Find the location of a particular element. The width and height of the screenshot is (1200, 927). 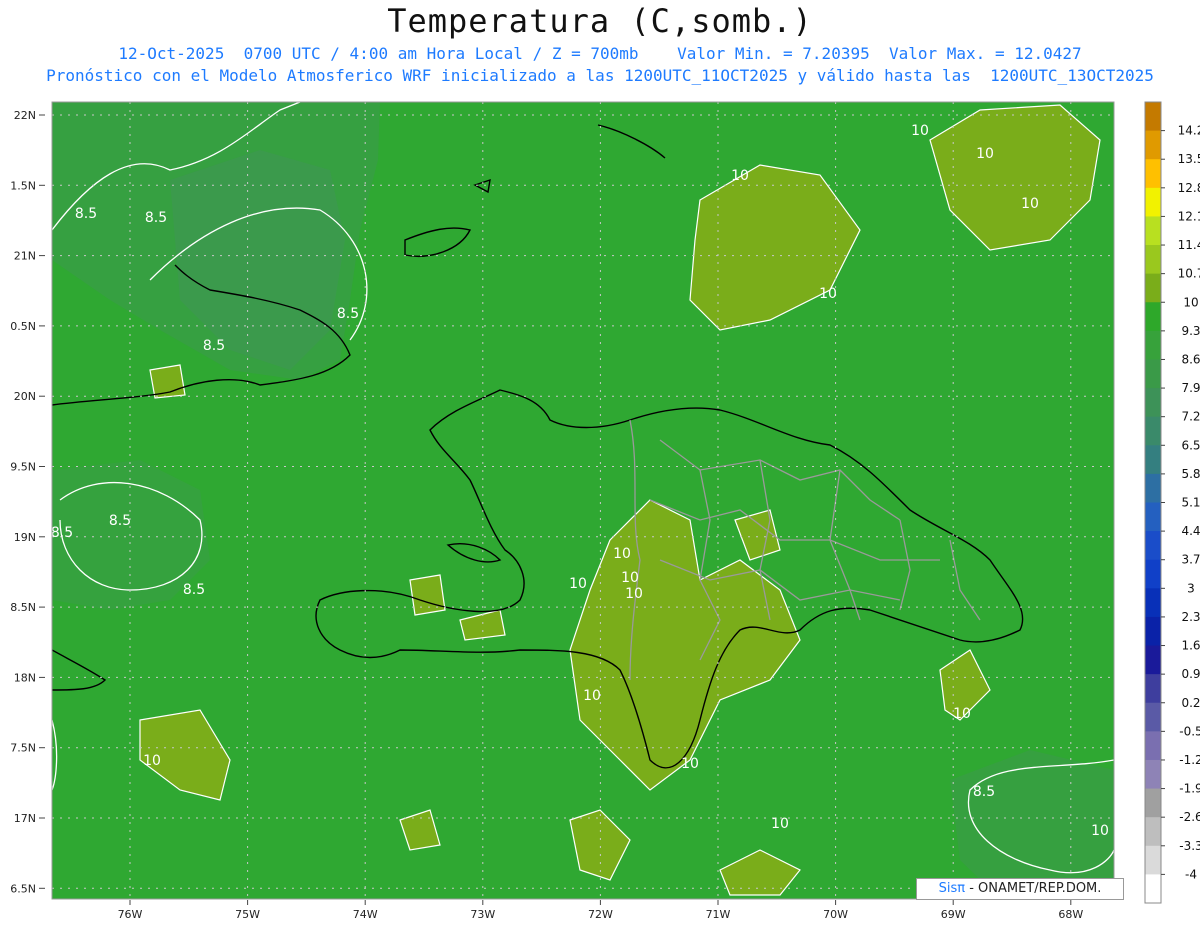

lat-tick-label: 18N is located at coordinates (25, 677).